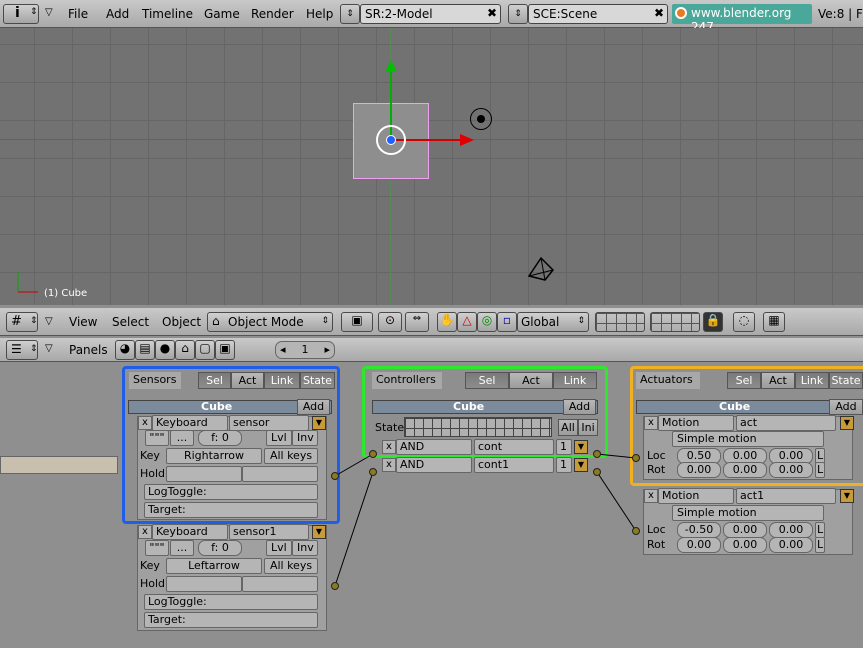  Describe the element at coordinates (651, 423) in the screenshot. I see `actuator-delete-1: x` at that location.